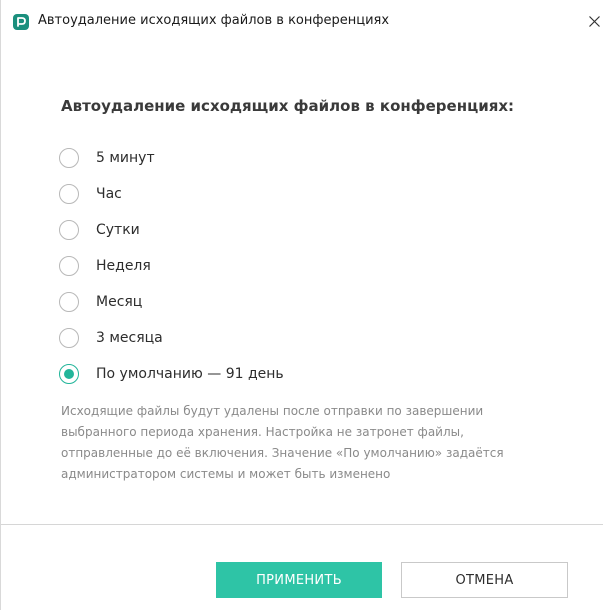  I want to click on option-week: Неделя, so click(319, 266).